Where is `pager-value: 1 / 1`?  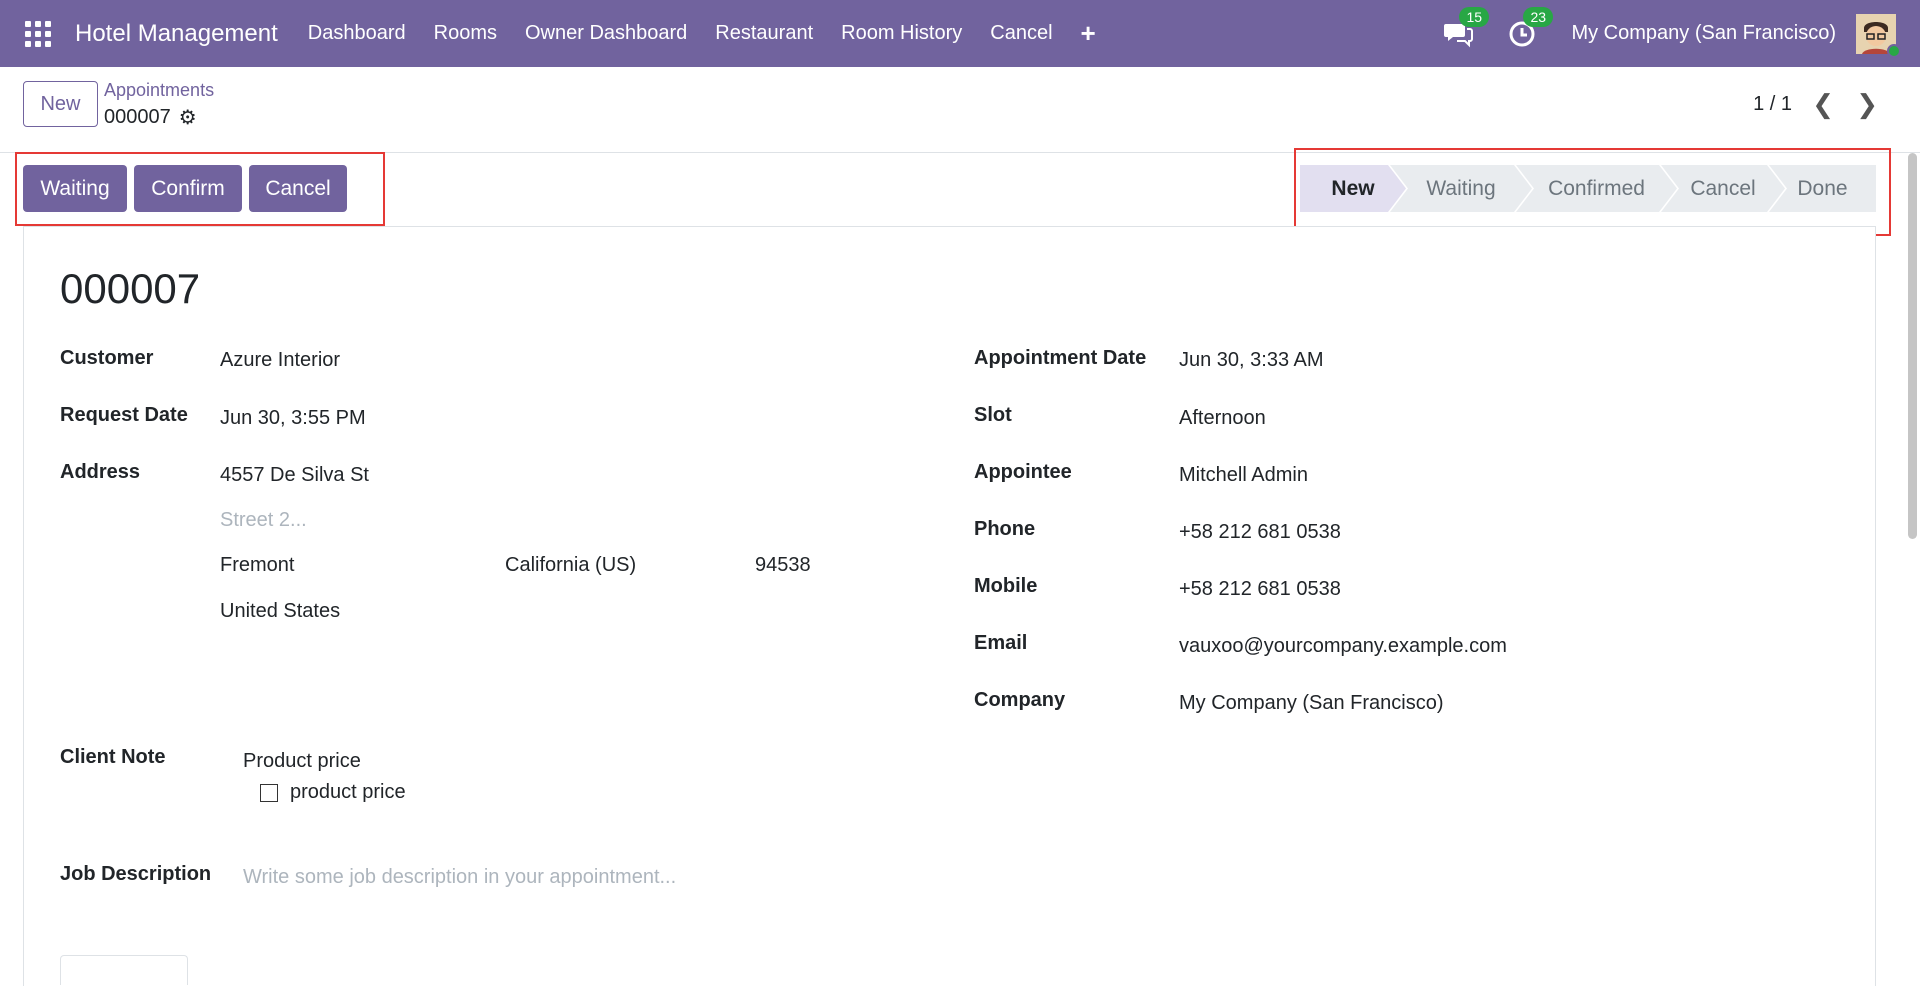
pager-value: 1 / 1 is located at coordinates (1772, 104).